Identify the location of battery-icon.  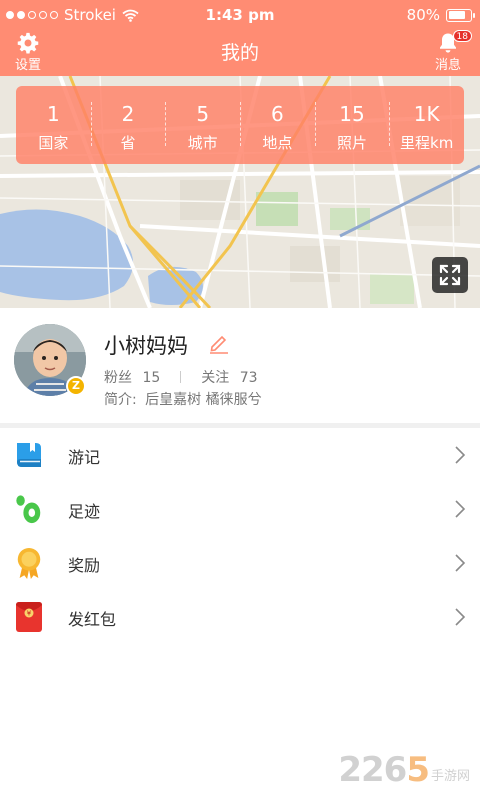
(460, 15).